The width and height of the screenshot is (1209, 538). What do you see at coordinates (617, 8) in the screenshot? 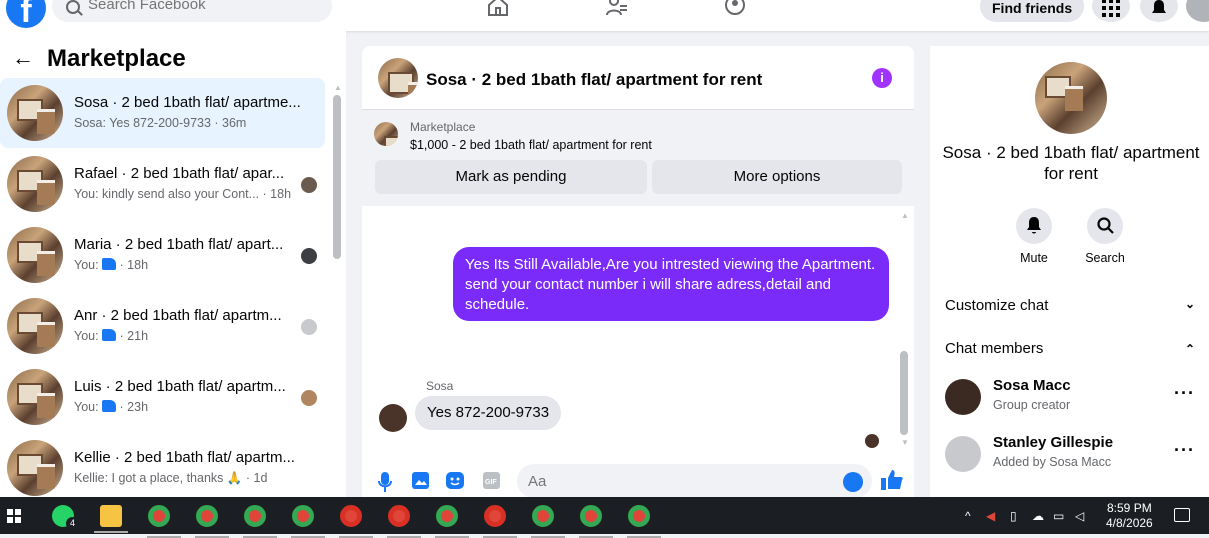
I see `friends-icon` at bounding box center [617, 8].